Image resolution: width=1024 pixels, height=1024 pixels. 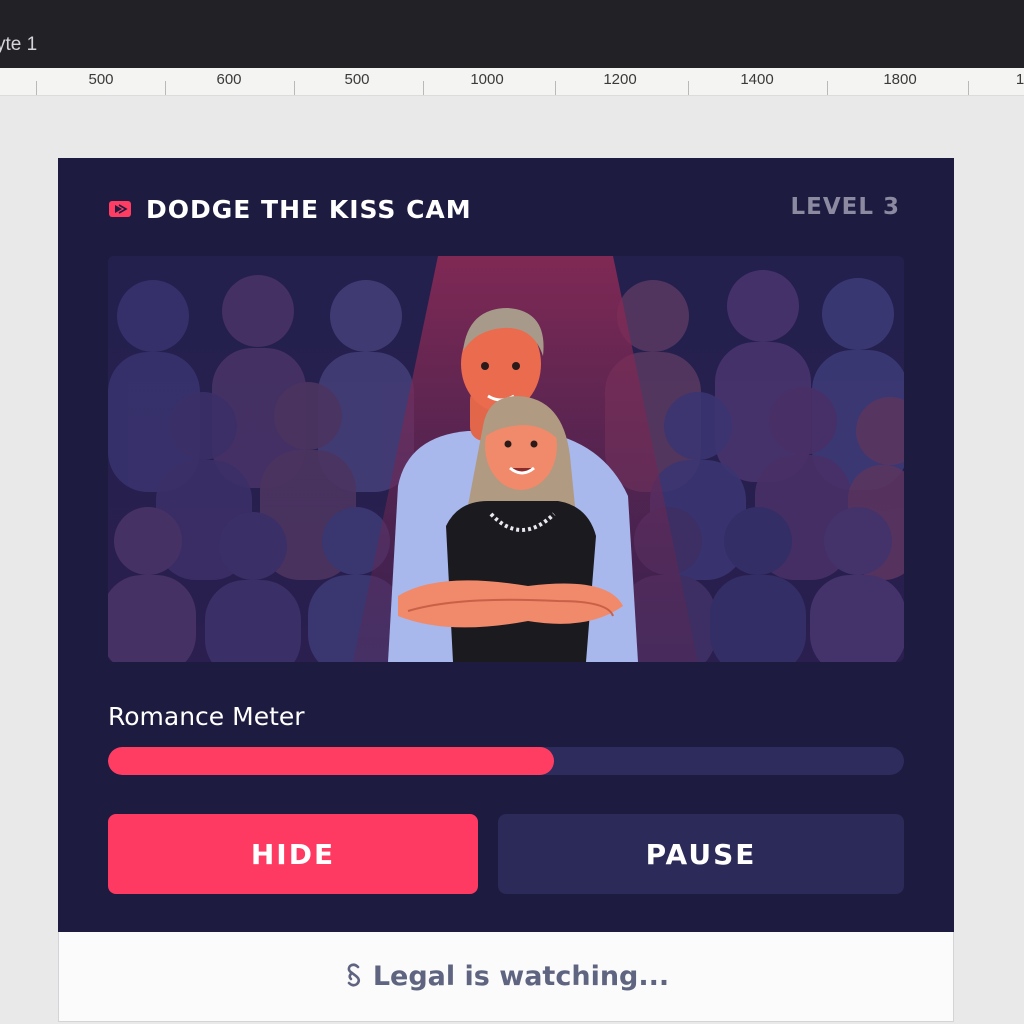 I want to click on game-header: DODGE THE KISS CAM, so click(x=290, y=209).